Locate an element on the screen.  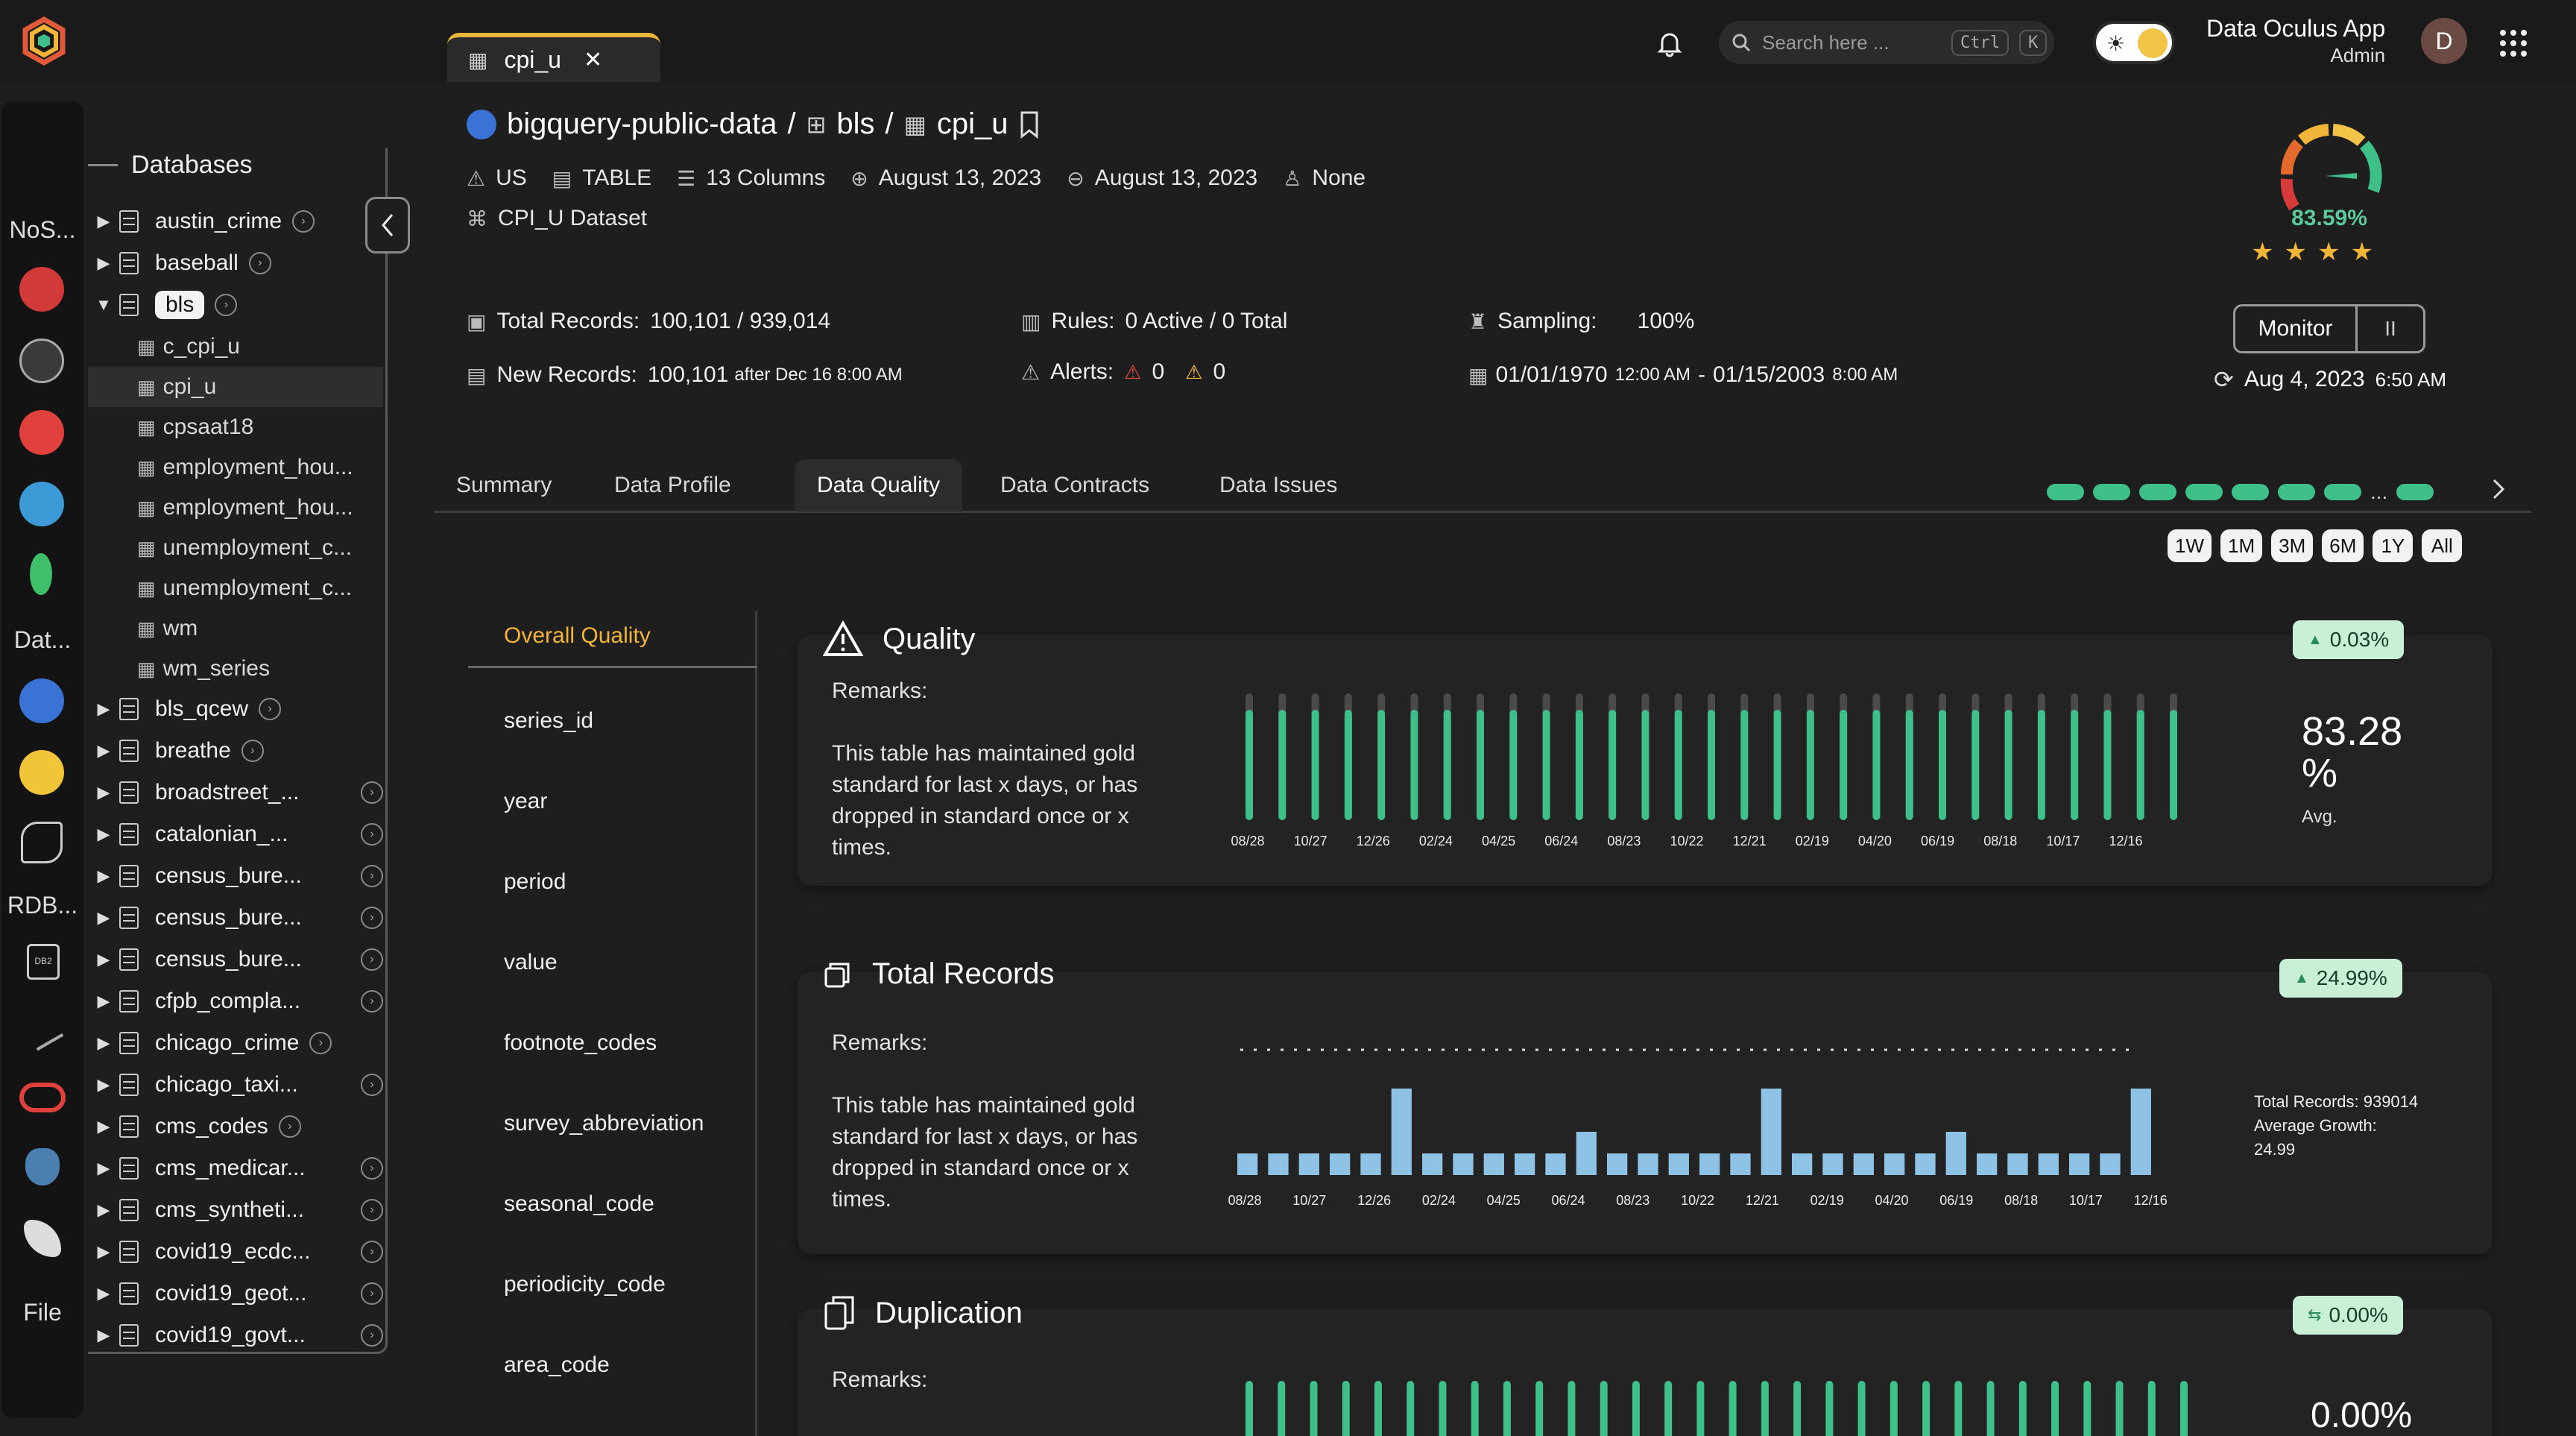
postgresql-icon is located at coordinates (42, 1166).